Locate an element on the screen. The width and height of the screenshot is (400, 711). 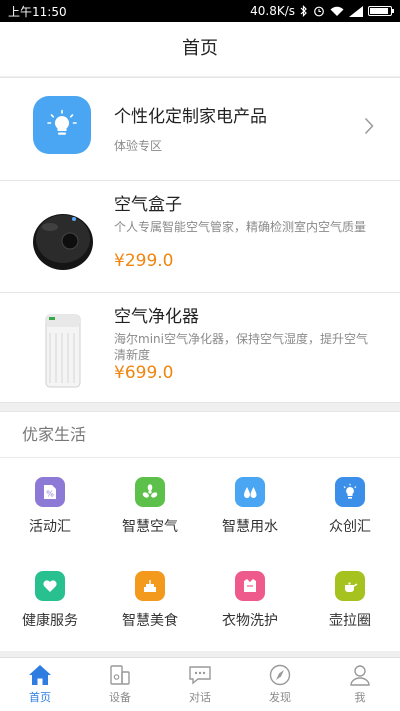
grid-item-label: 智慧空气 is located at coordinates (150, 527).